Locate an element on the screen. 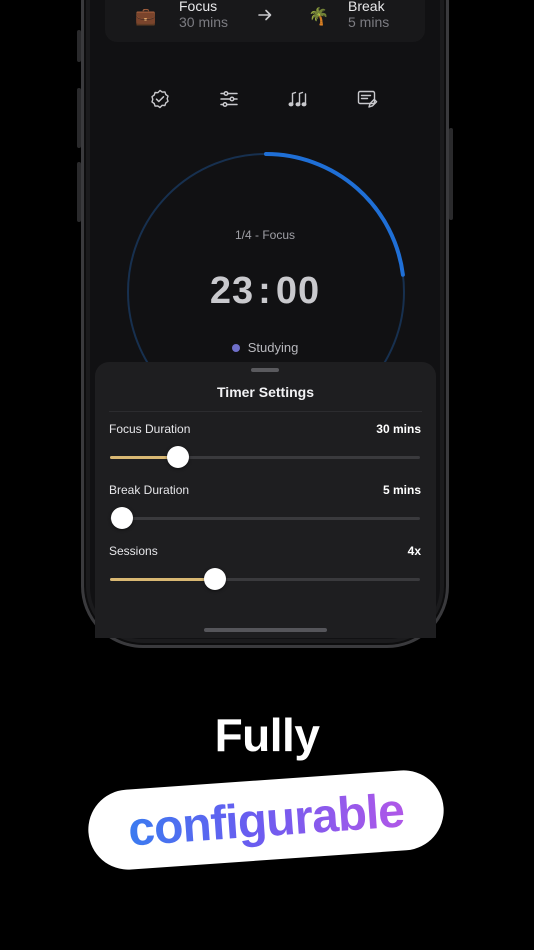 This screenshot has width=534, height=950. tag-chip: Studying is located at coordinates (265, 347).